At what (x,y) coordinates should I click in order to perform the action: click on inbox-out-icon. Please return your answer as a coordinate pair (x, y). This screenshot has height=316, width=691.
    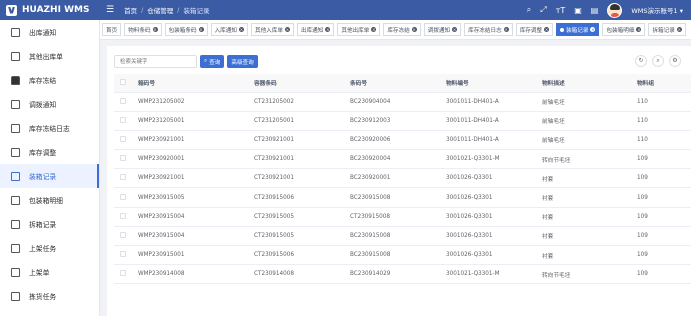
    Looking at the image, I should click on (15, 56).